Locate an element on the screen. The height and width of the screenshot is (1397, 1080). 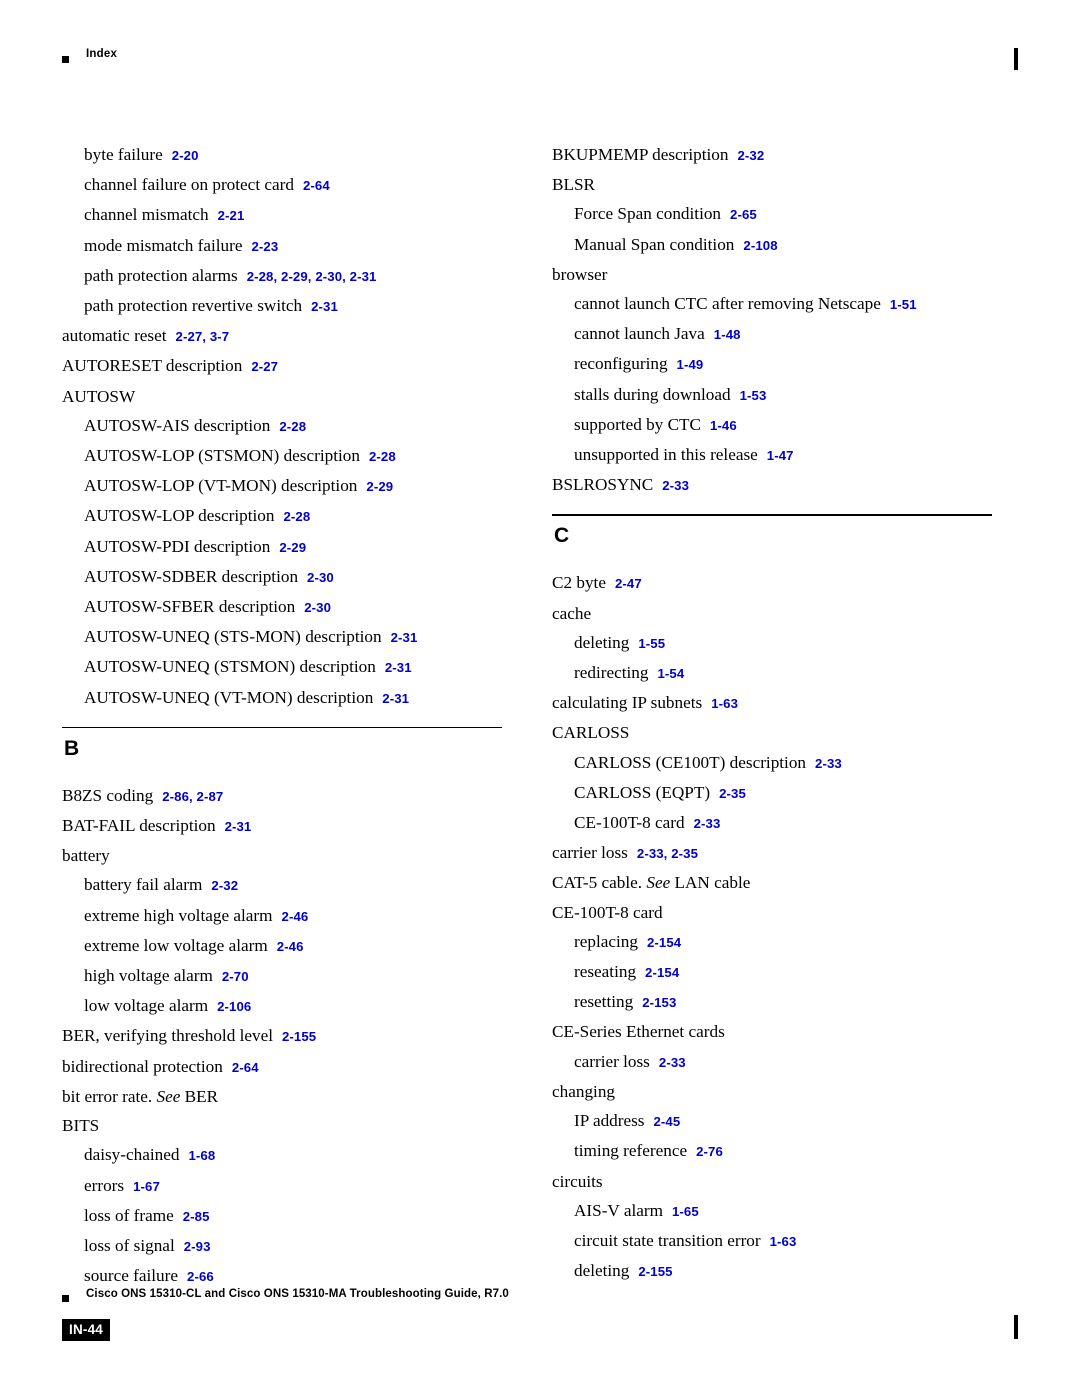
index-entry: unsupported in this release 1-47 is located at coordinates (772, 455).